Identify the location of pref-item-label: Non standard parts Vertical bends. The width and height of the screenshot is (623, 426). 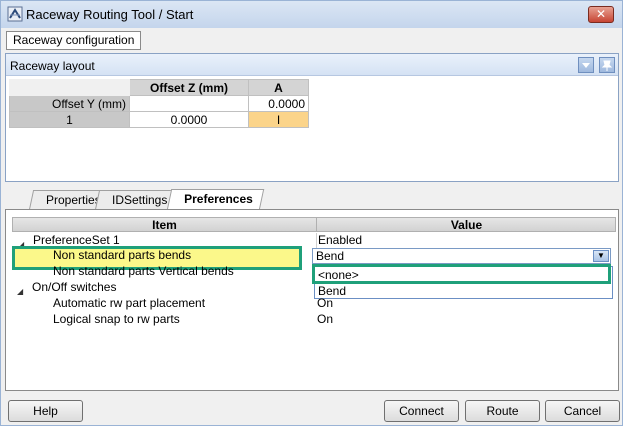
(143, 271).